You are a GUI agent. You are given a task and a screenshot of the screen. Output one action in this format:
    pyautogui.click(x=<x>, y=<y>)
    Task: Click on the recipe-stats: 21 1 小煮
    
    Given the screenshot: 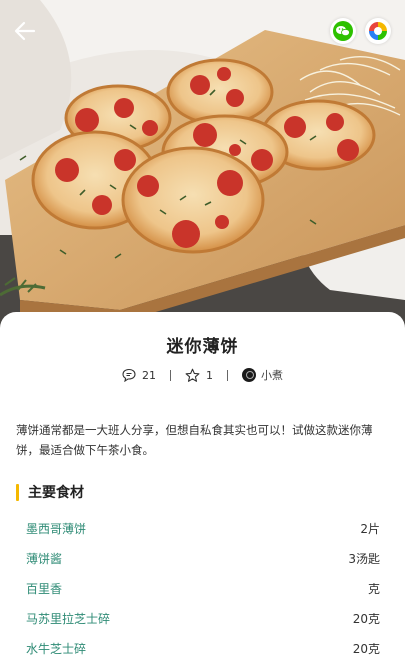 What is the action you would take?
    pyautogui.click(x=202, y=375)
    